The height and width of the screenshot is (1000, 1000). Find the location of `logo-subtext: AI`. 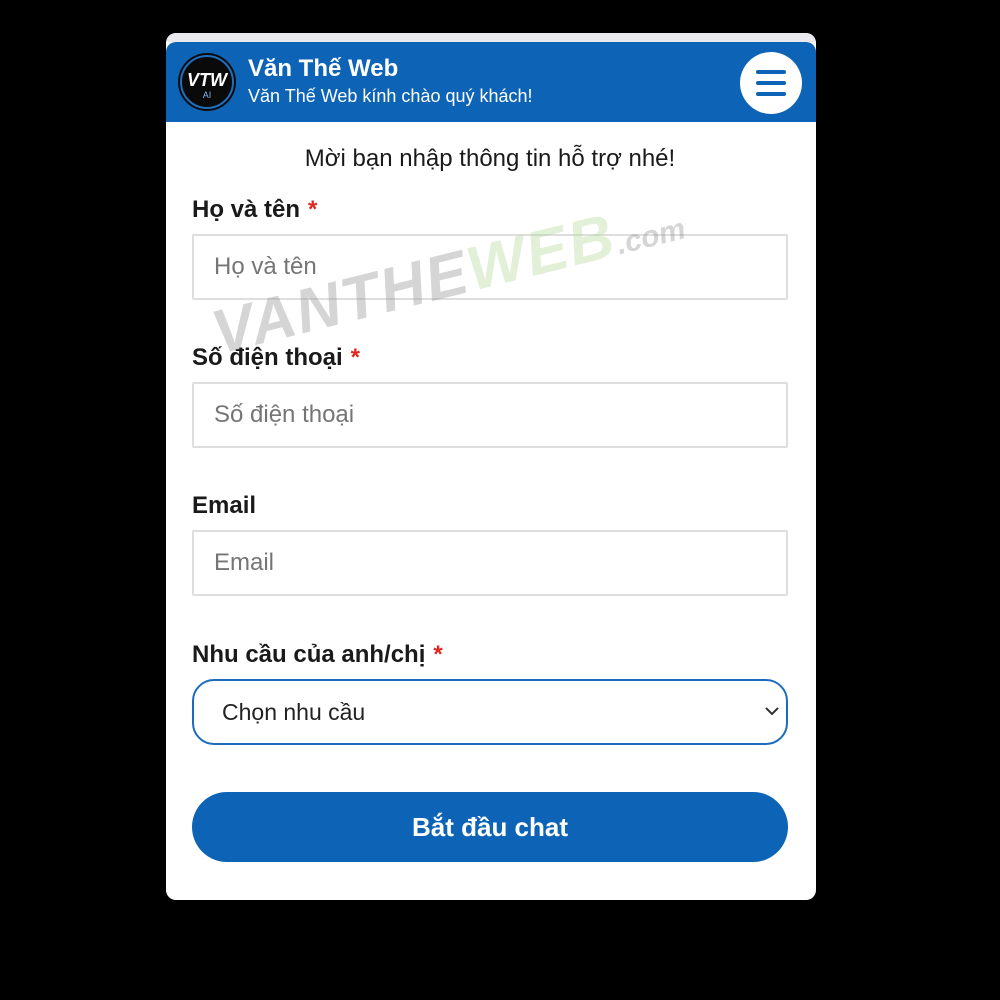

logo-subtext: AI is located at coordinates (207, 95).